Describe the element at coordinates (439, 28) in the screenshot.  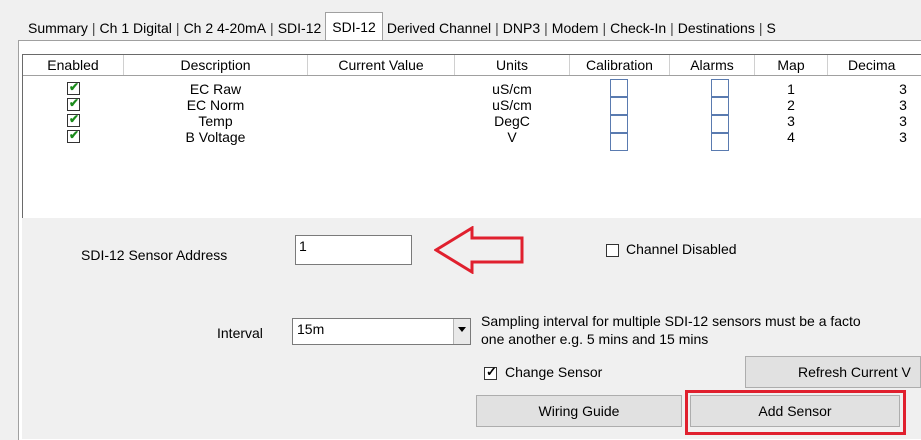
I see `tab-derived-channel: Derived Channel` at that location.